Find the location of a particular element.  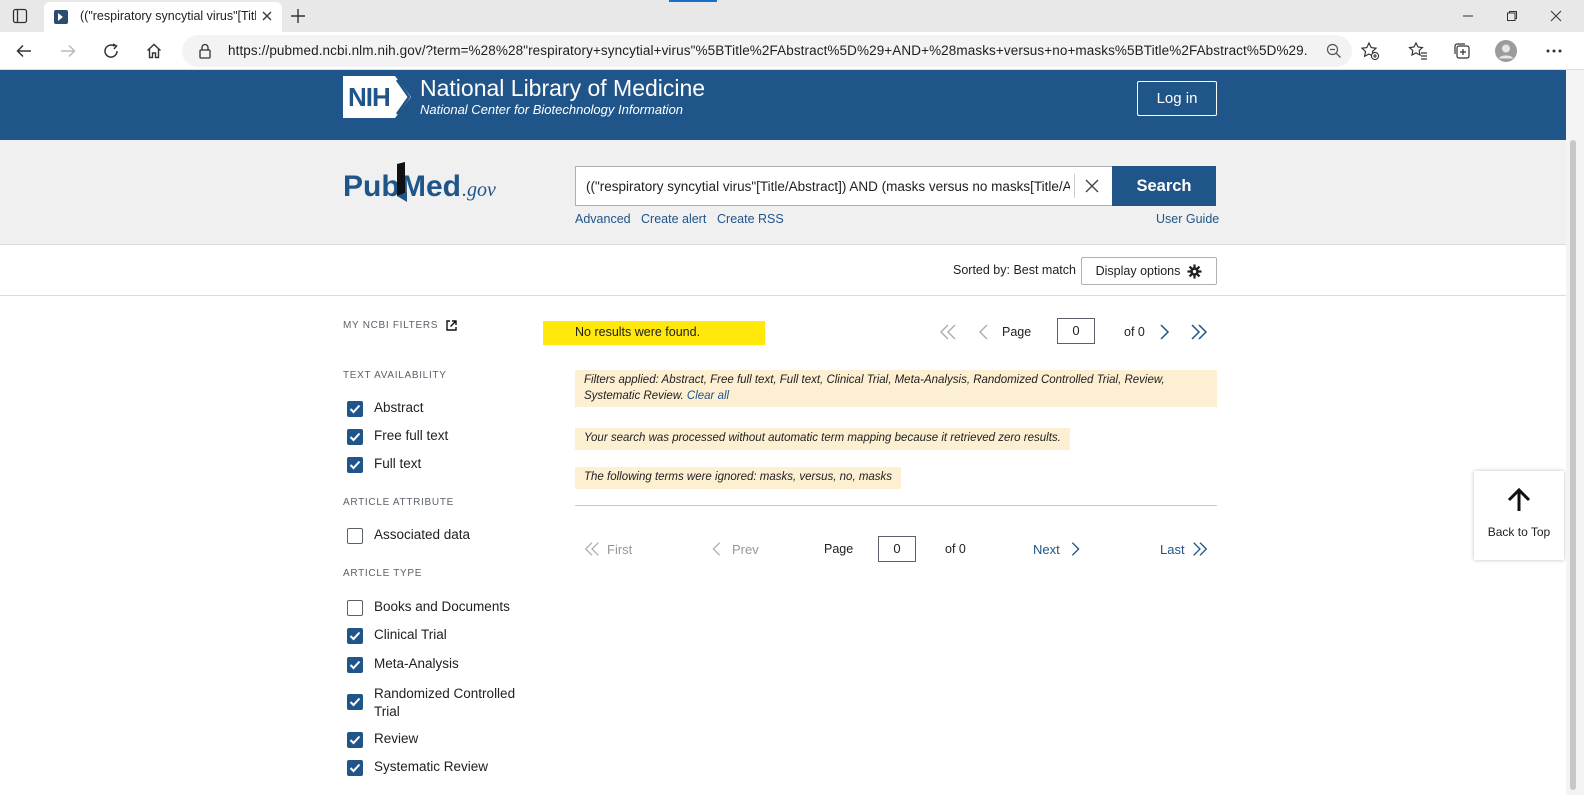

clear-search-icon is located at coordinates (1092, 186).